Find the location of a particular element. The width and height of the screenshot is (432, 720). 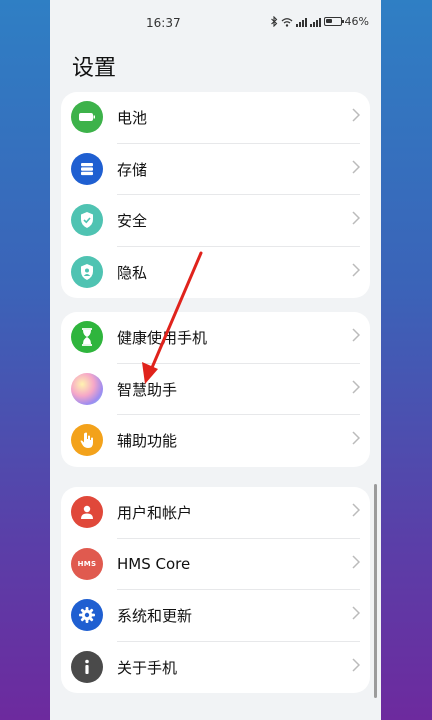

settings-item-smart-assistant: 智慧助手 is located at coordinates (215, 389).